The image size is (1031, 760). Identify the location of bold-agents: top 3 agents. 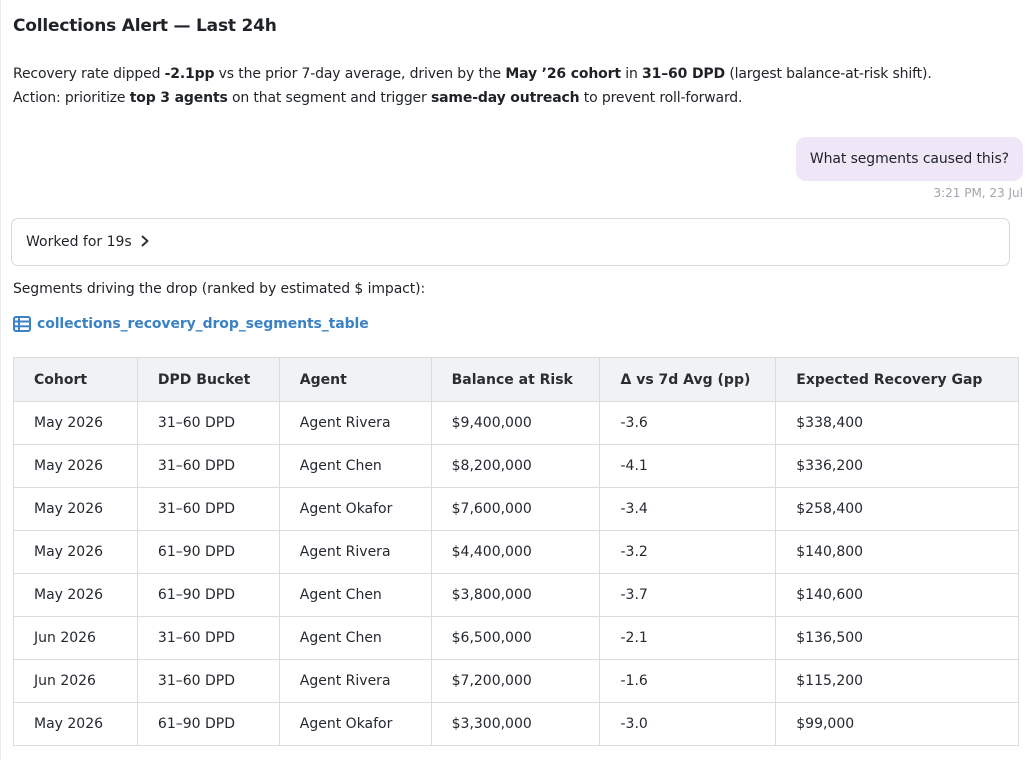
(178, 98).